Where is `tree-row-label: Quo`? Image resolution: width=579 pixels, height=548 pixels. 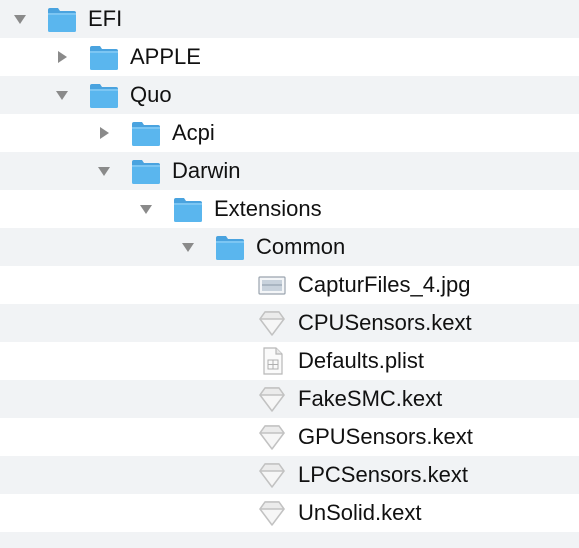
tree-row-label: Quo is located at coordinates (151, 94).